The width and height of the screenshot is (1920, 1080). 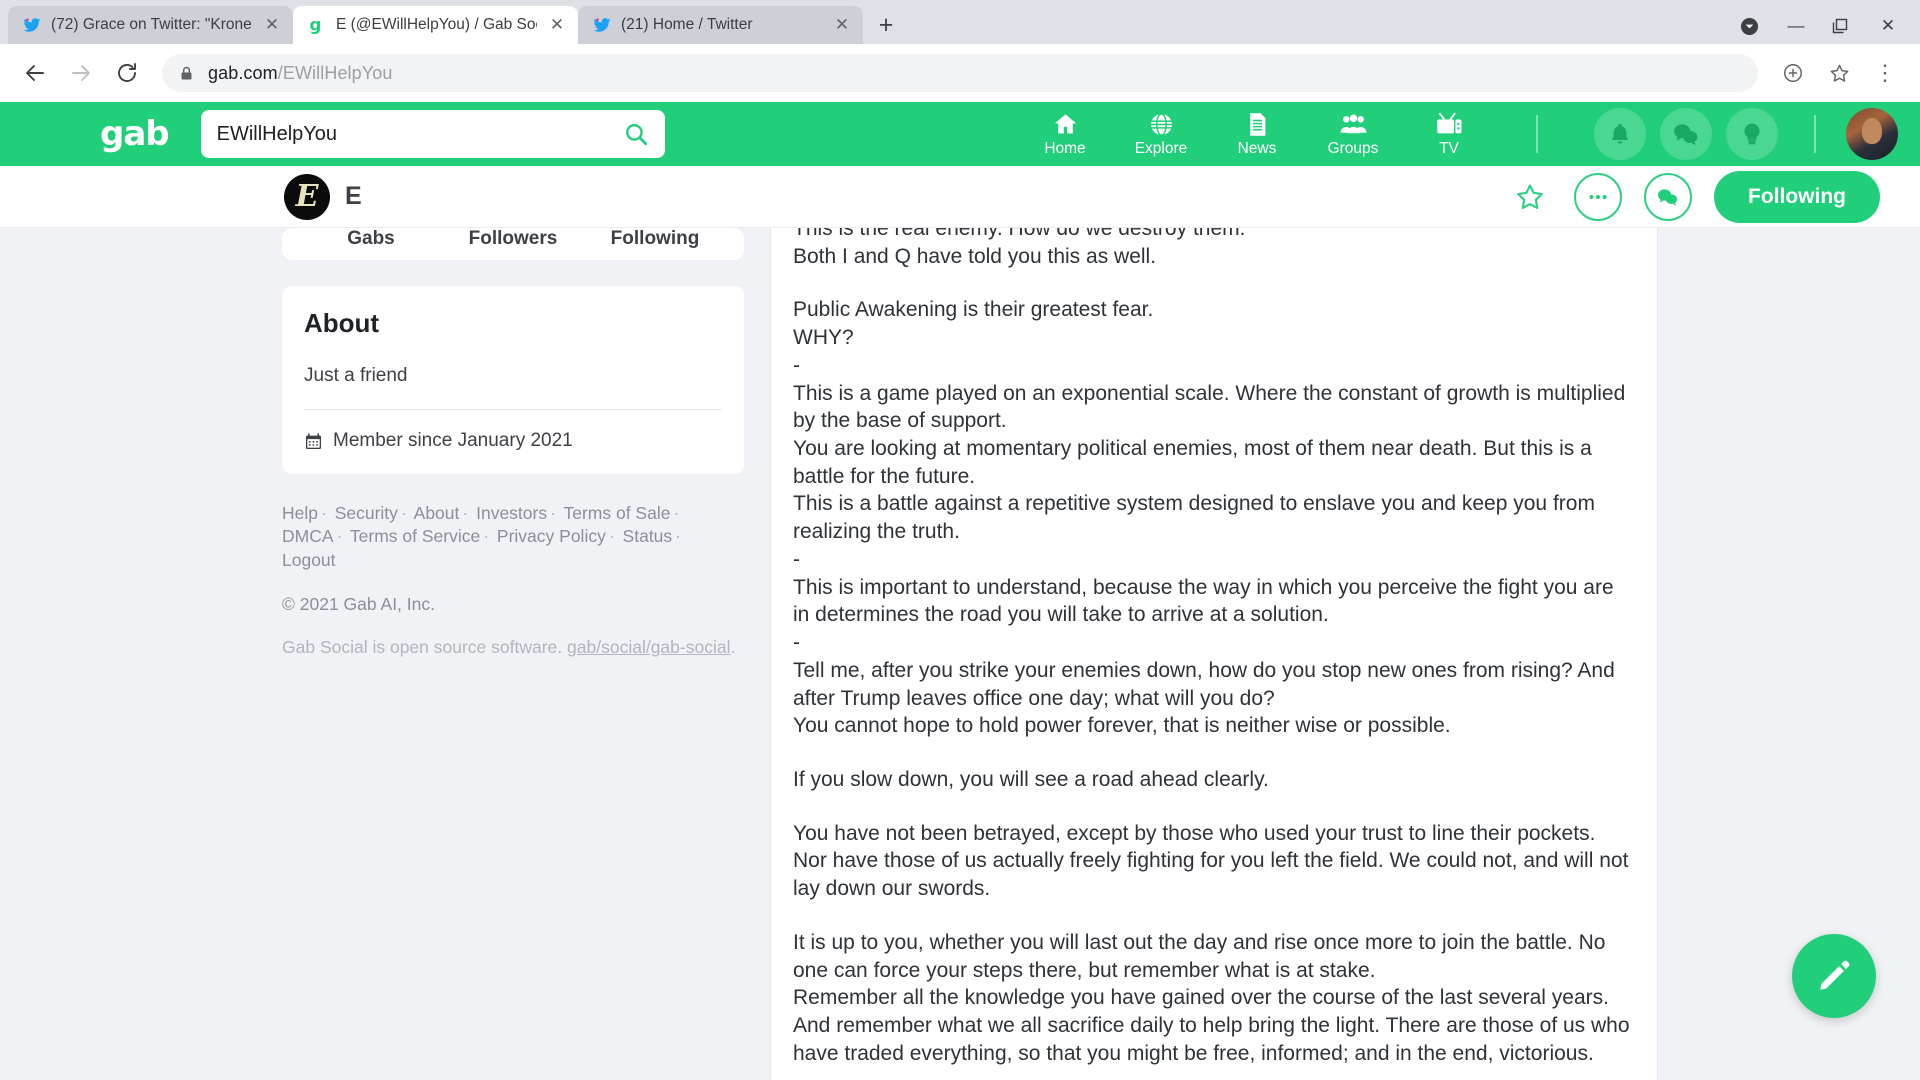 I want to click on right-column, so click(x=1789, y=654).